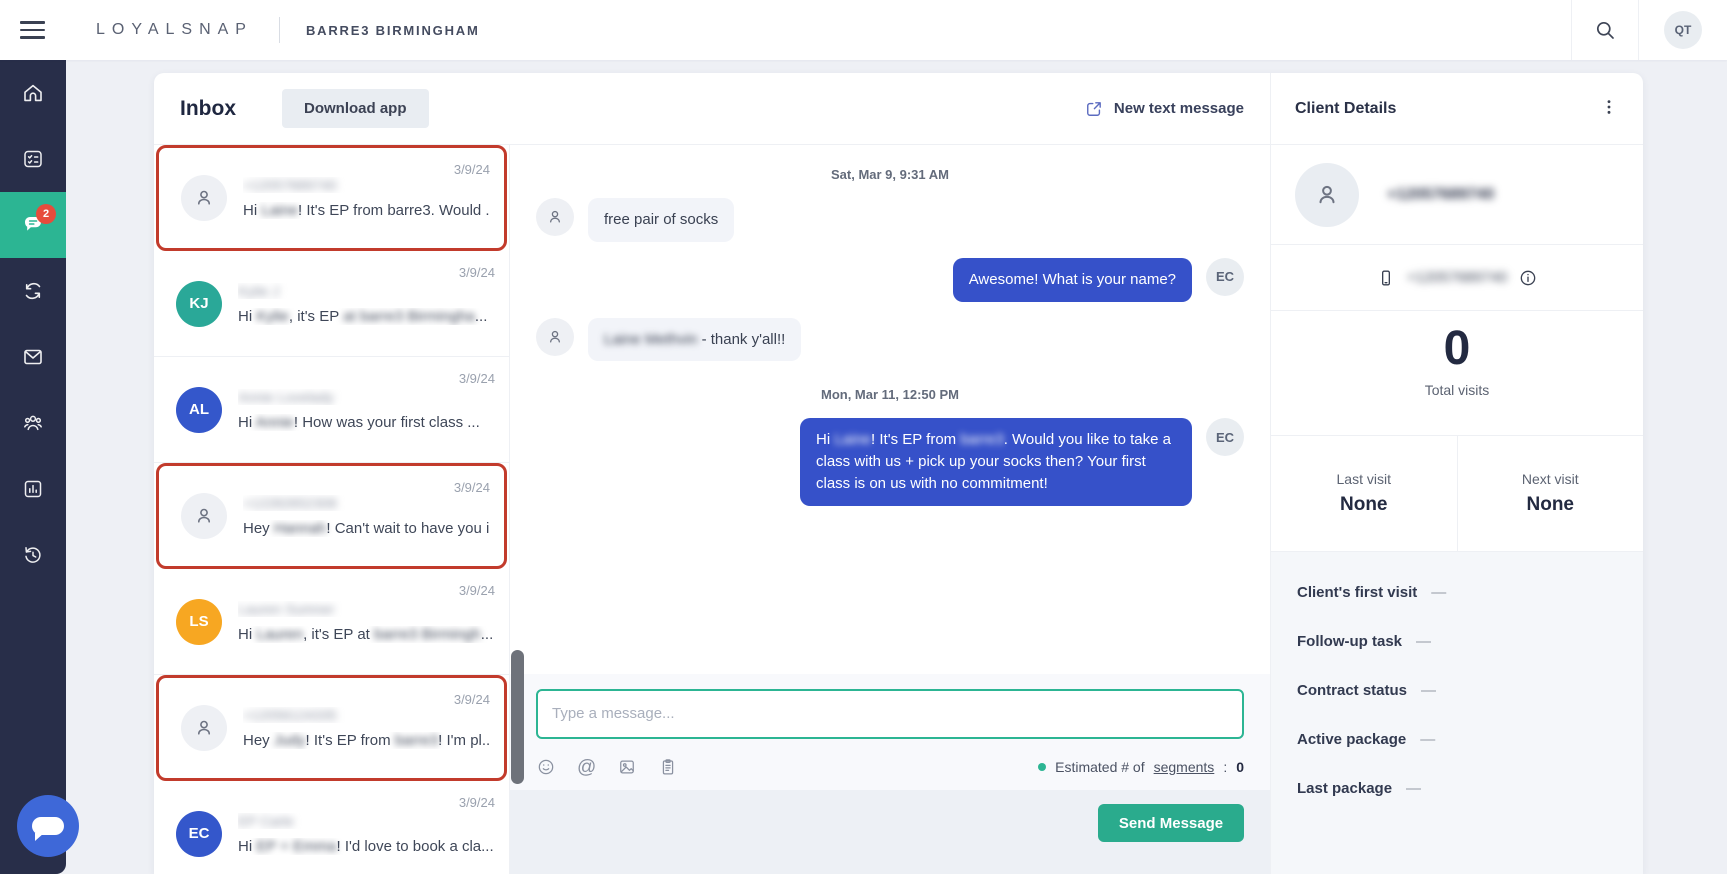 Image resolution: width=1727 pixels, height=874 pixels. Describe the element at coordinates (586, 767) in the screenshot. I see `mention-icon: @` at that location.